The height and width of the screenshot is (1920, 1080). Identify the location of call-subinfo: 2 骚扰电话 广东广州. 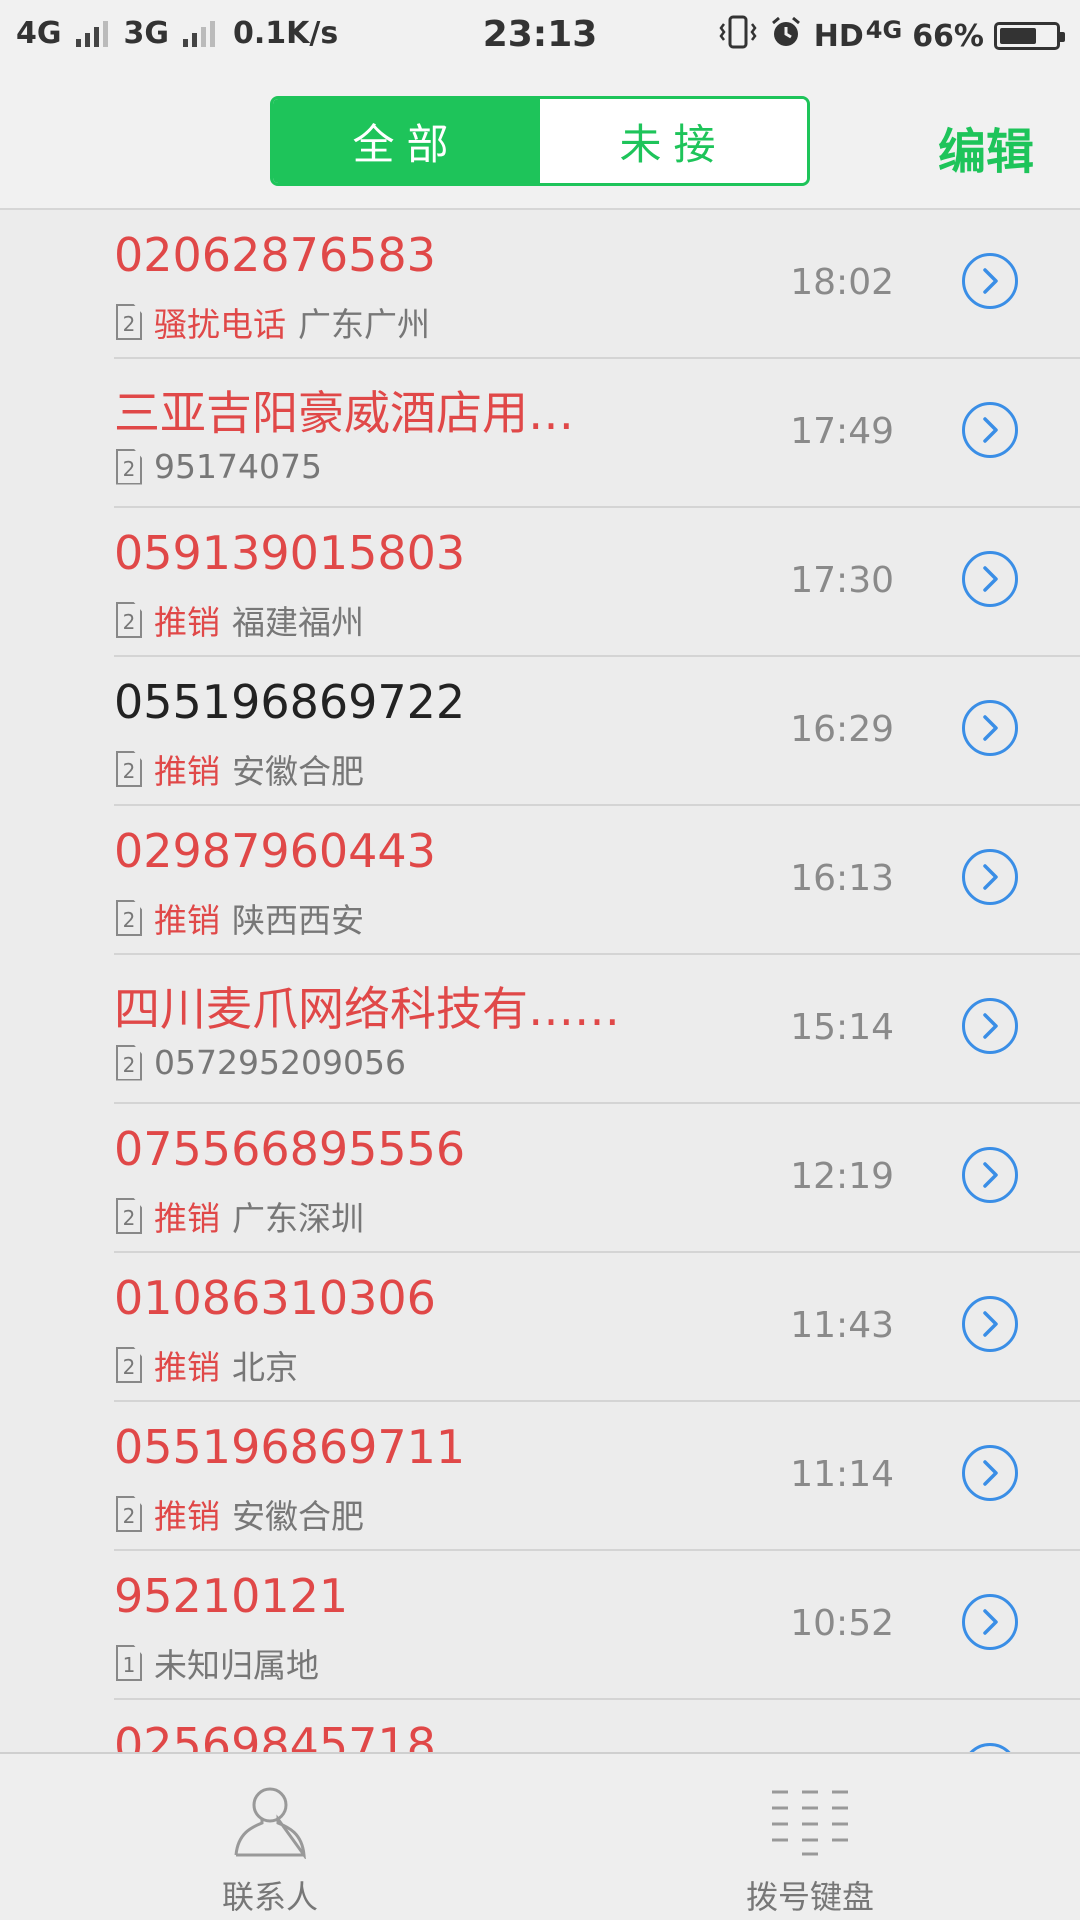
(273, 322).